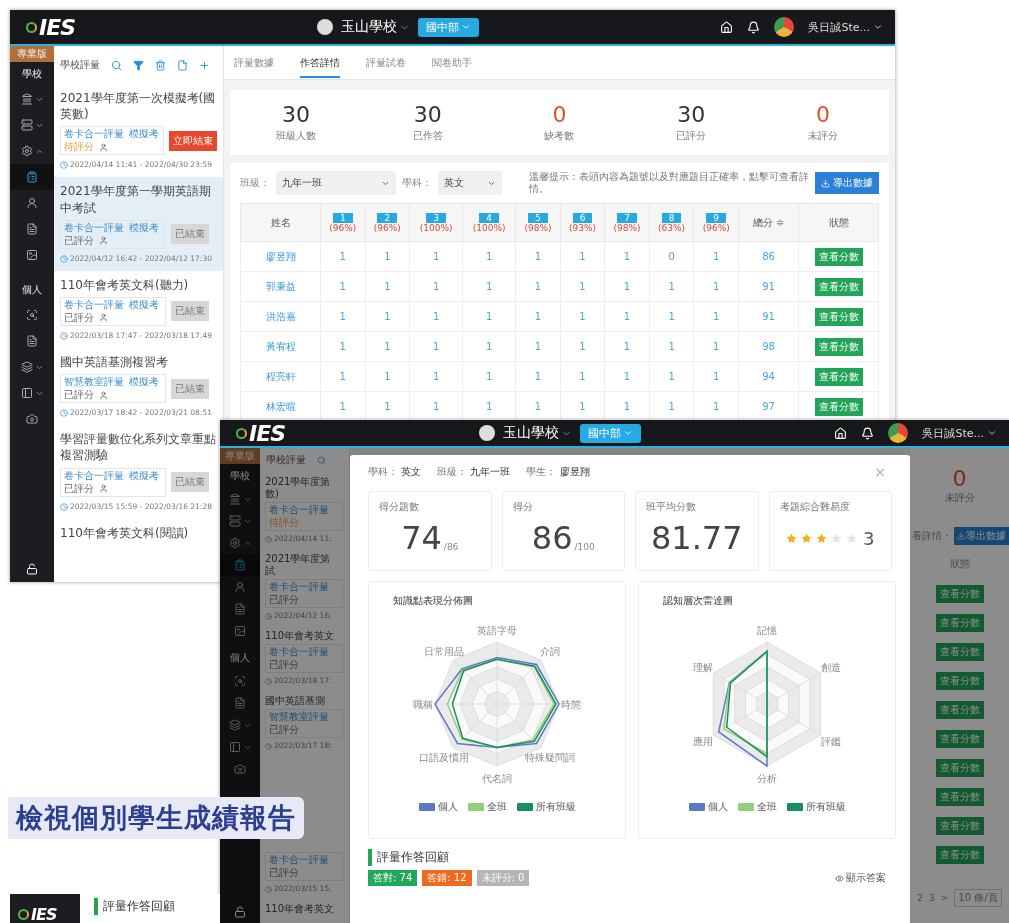 The image size is (1009, 923). What do you see at coordinates (421, 538) in the screenshot?
I see `score-value: 74` at bounding box center [421, 538].